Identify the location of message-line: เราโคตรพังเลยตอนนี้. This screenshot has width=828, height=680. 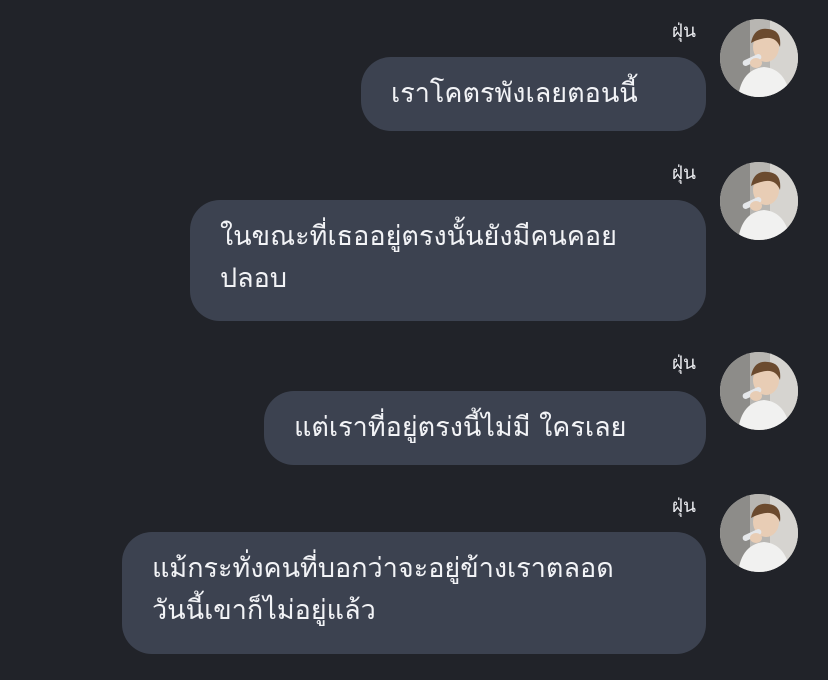
(514, 93).